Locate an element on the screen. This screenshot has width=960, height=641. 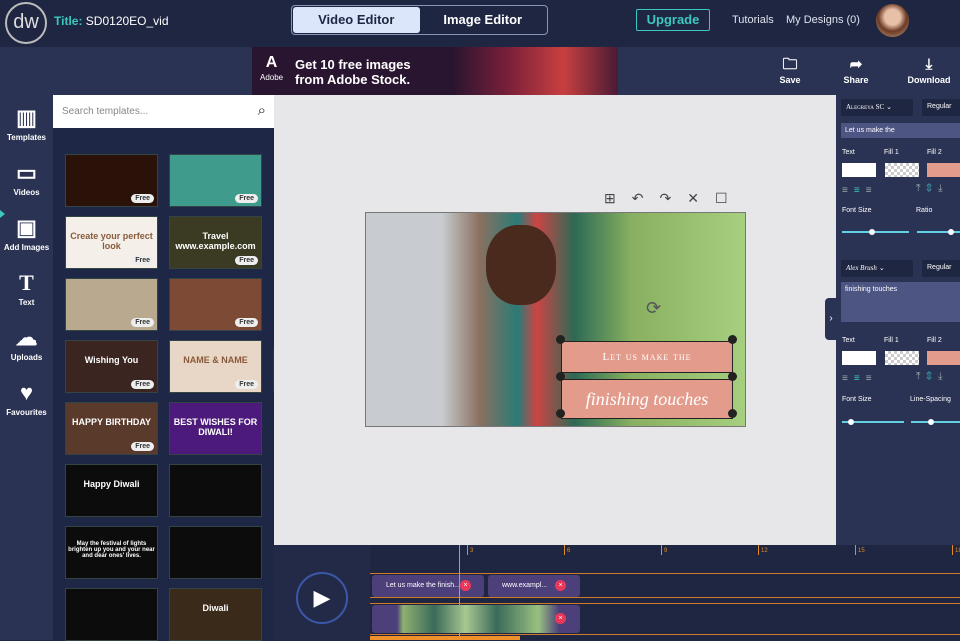
style-select-2: Regular is located at coordinates (941, 268).